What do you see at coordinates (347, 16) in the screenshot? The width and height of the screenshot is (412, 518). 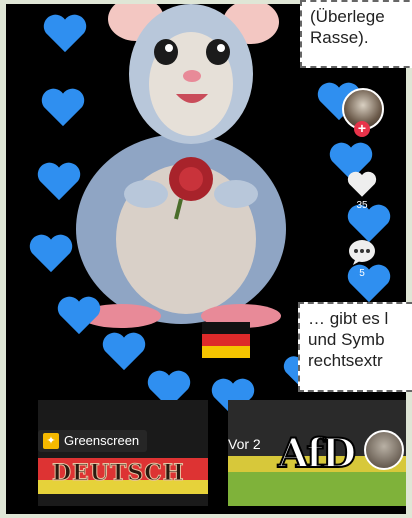 I see `caption-top-line1: (Überlege` at bounding box center [347, 16].